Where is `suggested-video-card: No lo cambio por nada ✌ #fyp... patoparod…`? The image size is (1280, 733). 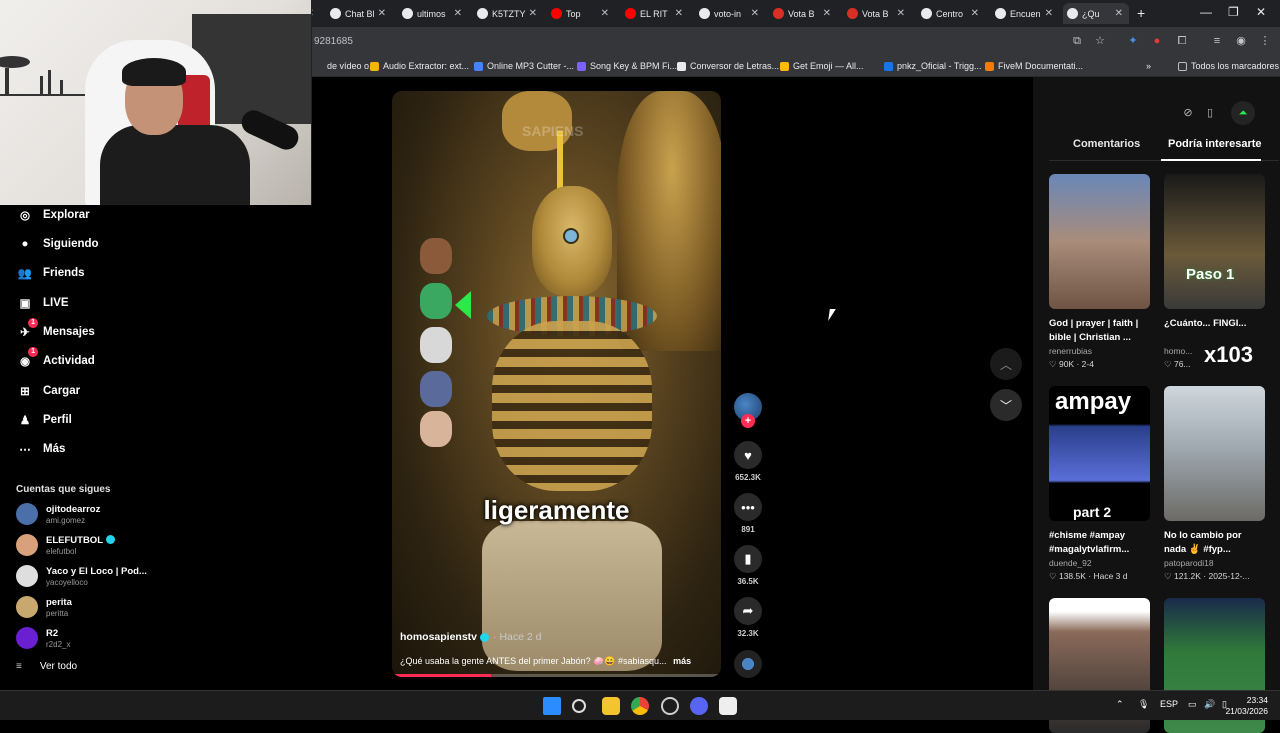
suggested-video-card: No lo cambio por nada ✌ #fyp... patoparod… is located at coordinates (1214, 484).